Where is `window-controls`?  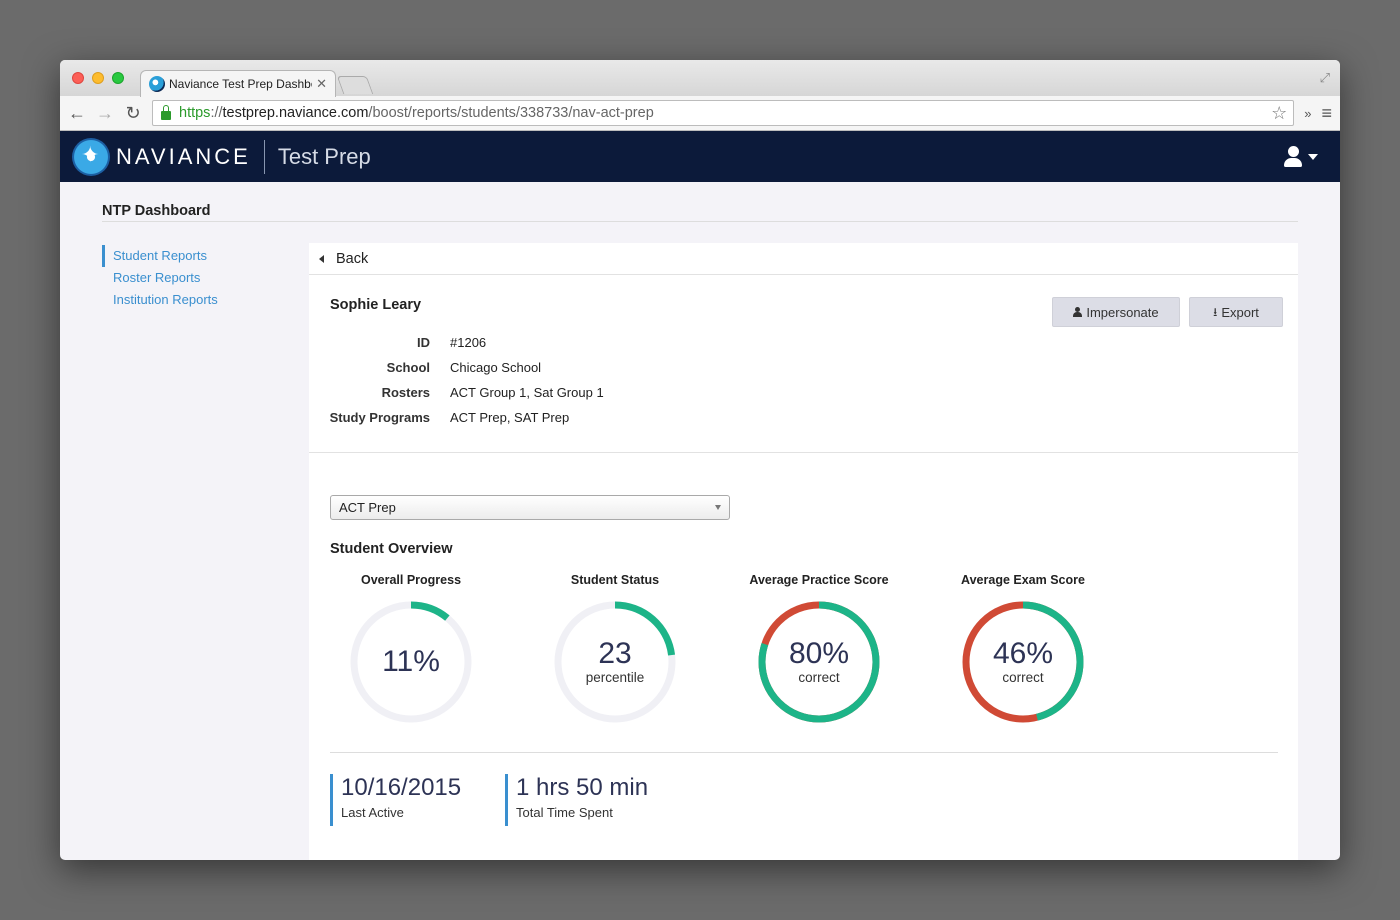 window-controls is located at coordinates (98, 78).